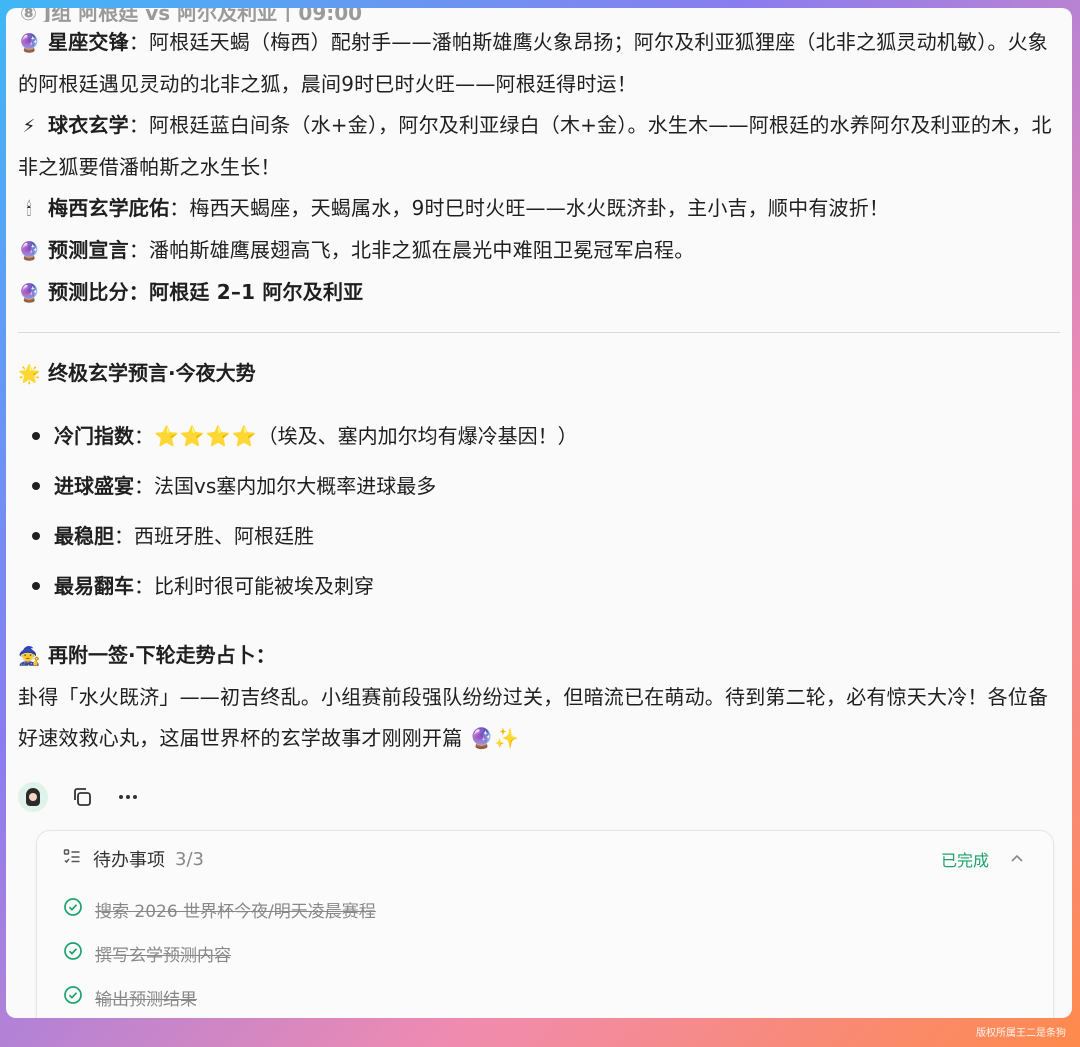 The width and height of the screenshot is (1080, 1047). Describe the element at coordinates (964, 860) in the screenshot. I see `todo-status: 已完成` at that location.